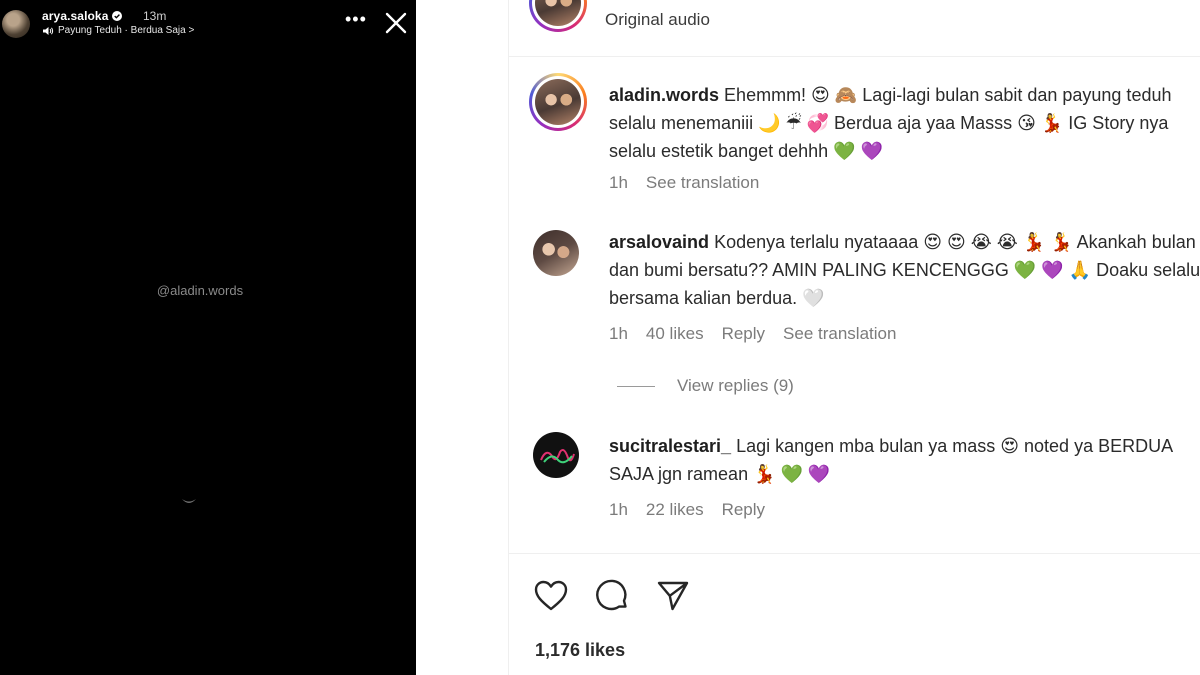 Image resolution: width=1200 pixels, height=675 pixels. I want to click on crescent-moon-icon, so click(189, 501).